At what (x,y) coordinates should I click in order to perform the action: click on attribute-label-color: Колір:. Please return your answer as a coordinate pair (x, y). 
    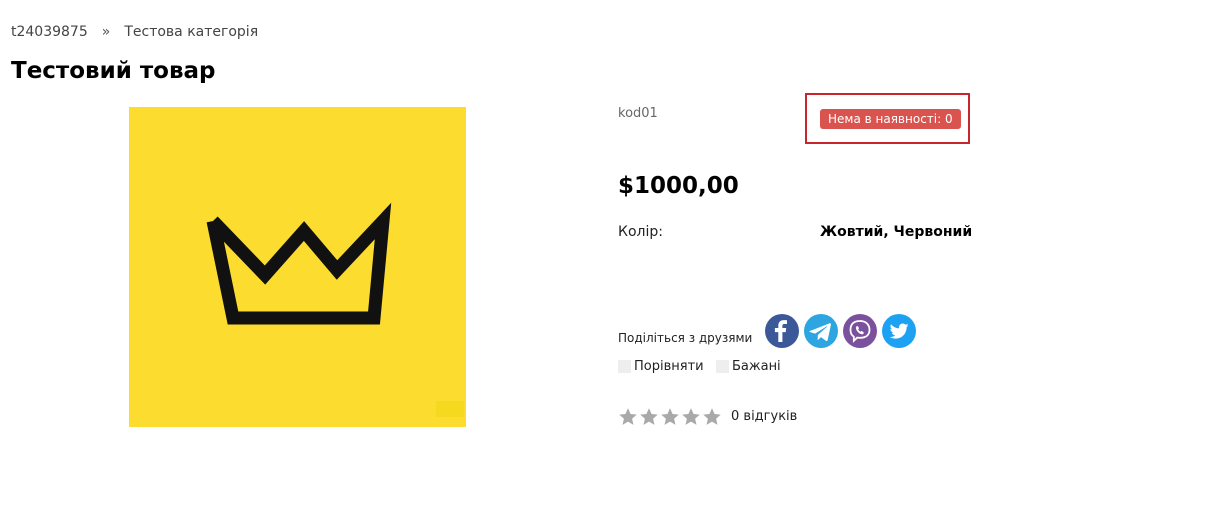
    Looking at the image, I should click on (640, 232).